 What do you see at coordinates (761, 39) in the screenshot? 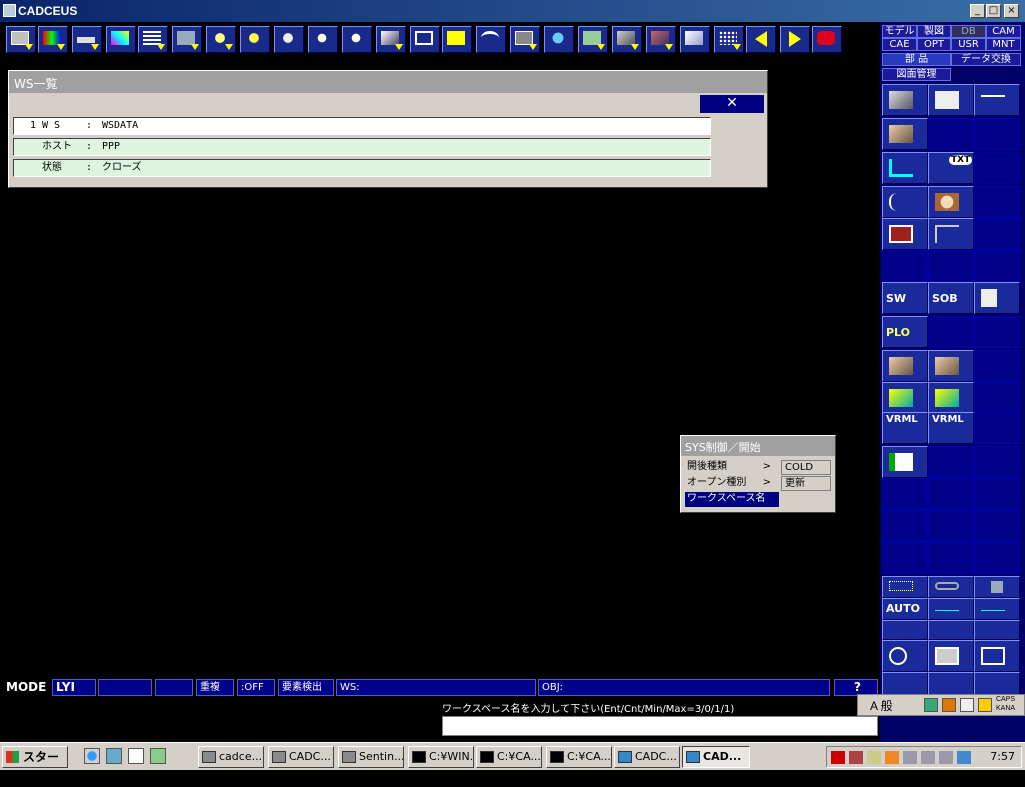
I see `prev-button` at bounding box center [761, 39].